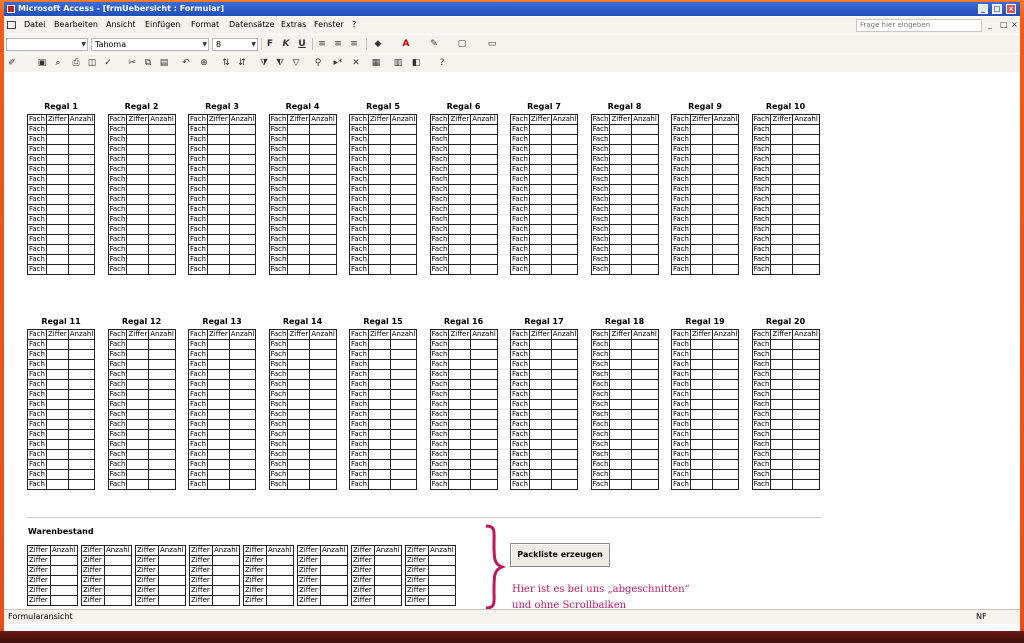  Describe the element at coordinates (560, 555) in the screenshot. I see `packliste-erzeugen-button: Packliste erzeugen` at that location.